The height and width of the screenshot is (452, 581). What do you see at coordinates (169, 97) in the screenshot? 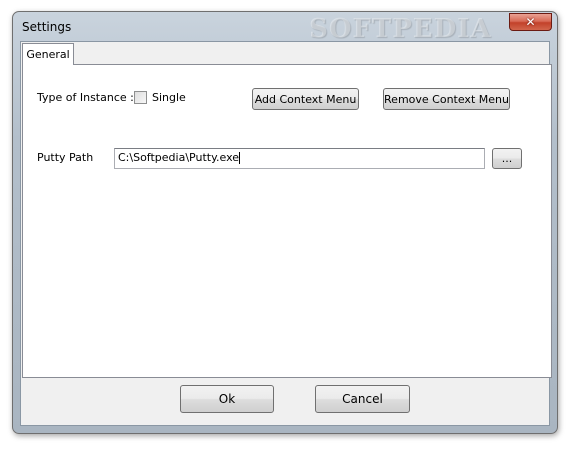
I see `single-checkbox-label: Single` at bounding box center [169, 97].